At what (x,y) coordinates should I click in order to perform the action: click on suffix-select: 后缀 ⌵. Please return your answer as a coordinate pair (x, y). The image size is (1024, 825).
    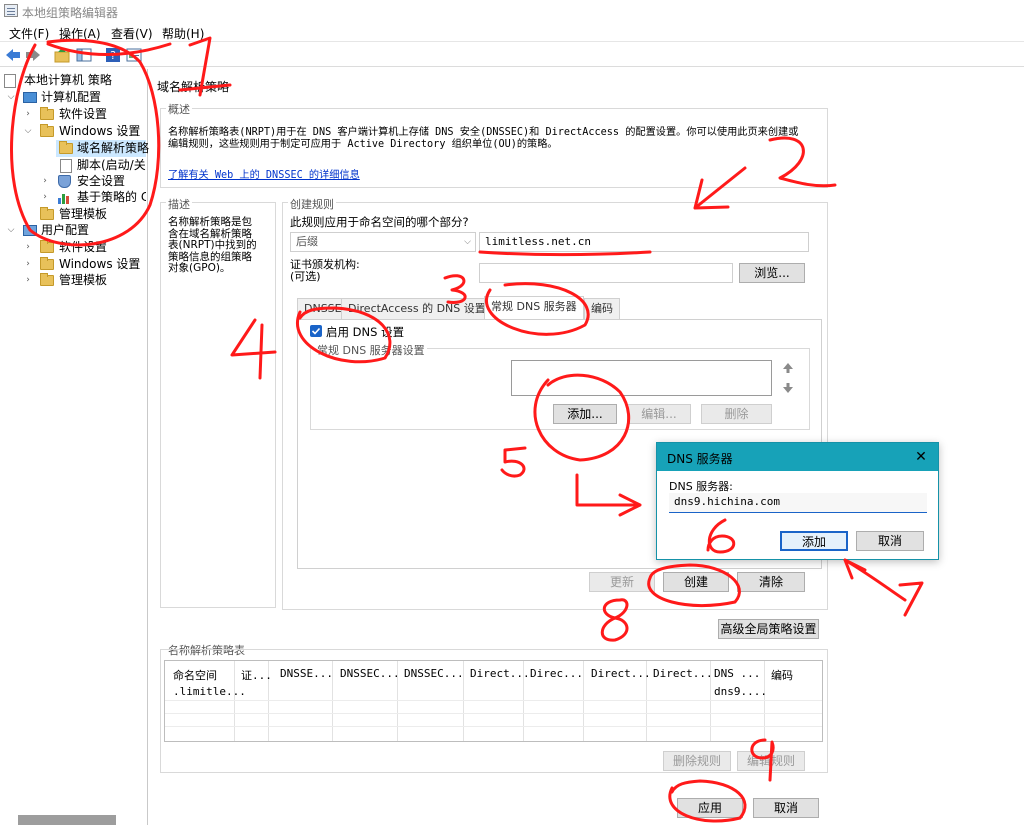
    Looking at the image, I should click on (383, 242).